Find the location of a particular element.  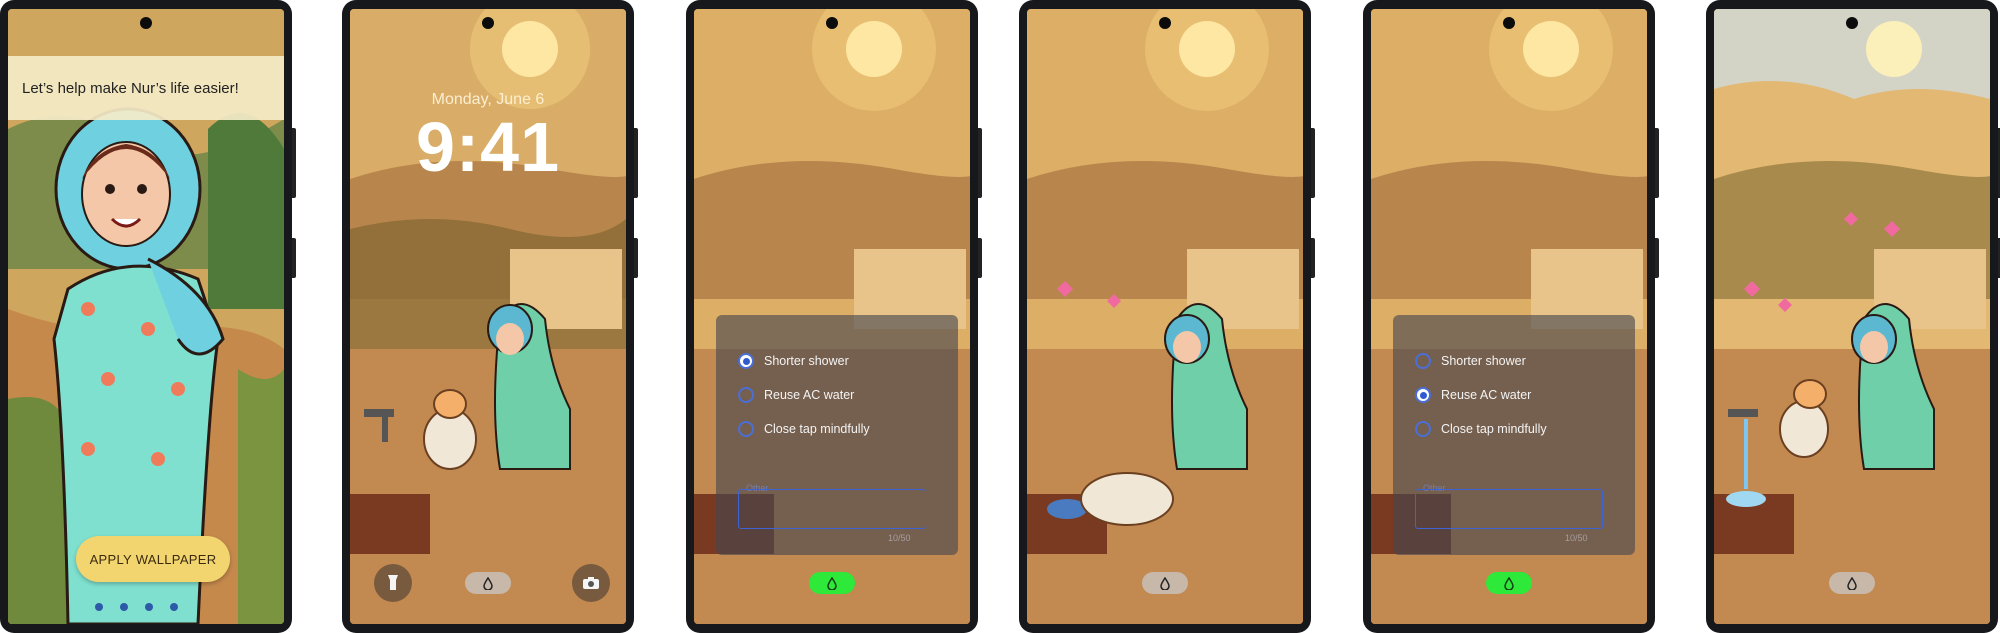

page-indicator is located at coordinates (136, 607).